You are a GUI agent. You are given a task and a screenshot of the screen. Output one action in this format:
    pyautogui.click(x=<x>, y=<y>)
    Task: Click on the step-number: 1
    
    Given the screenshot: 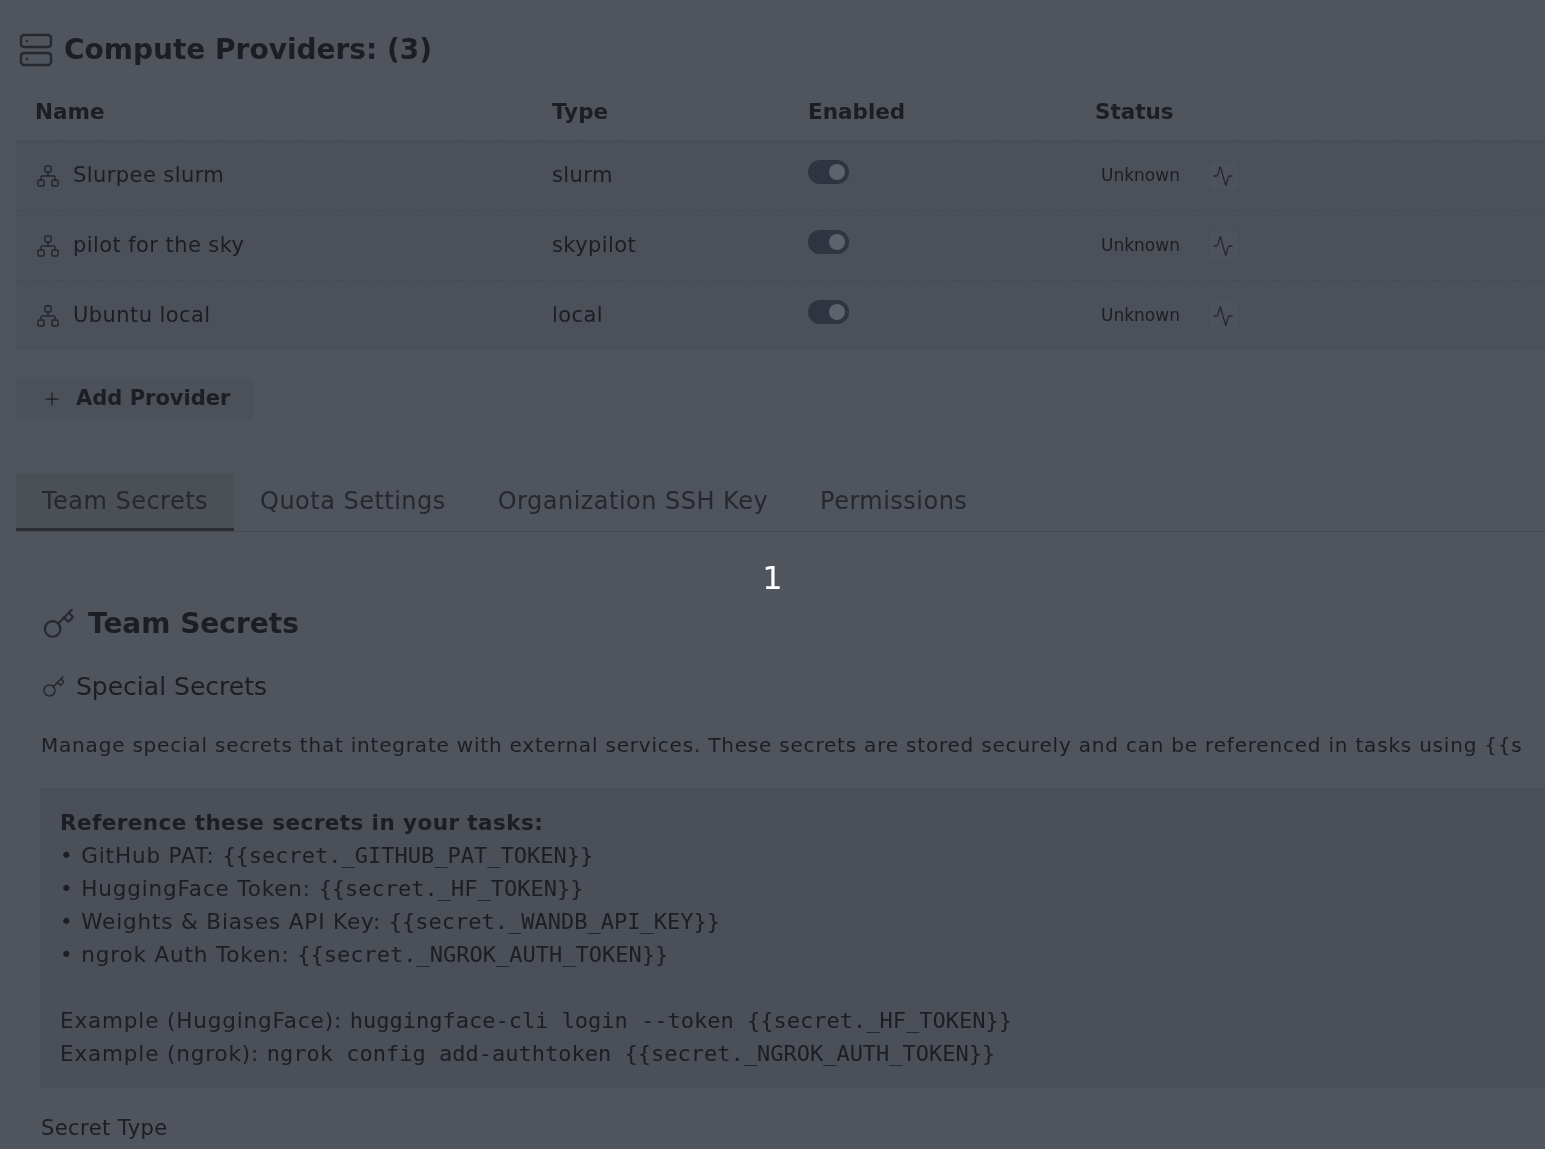 What is the action you would take?
    pyautogui.click(x=772, y=578)
    